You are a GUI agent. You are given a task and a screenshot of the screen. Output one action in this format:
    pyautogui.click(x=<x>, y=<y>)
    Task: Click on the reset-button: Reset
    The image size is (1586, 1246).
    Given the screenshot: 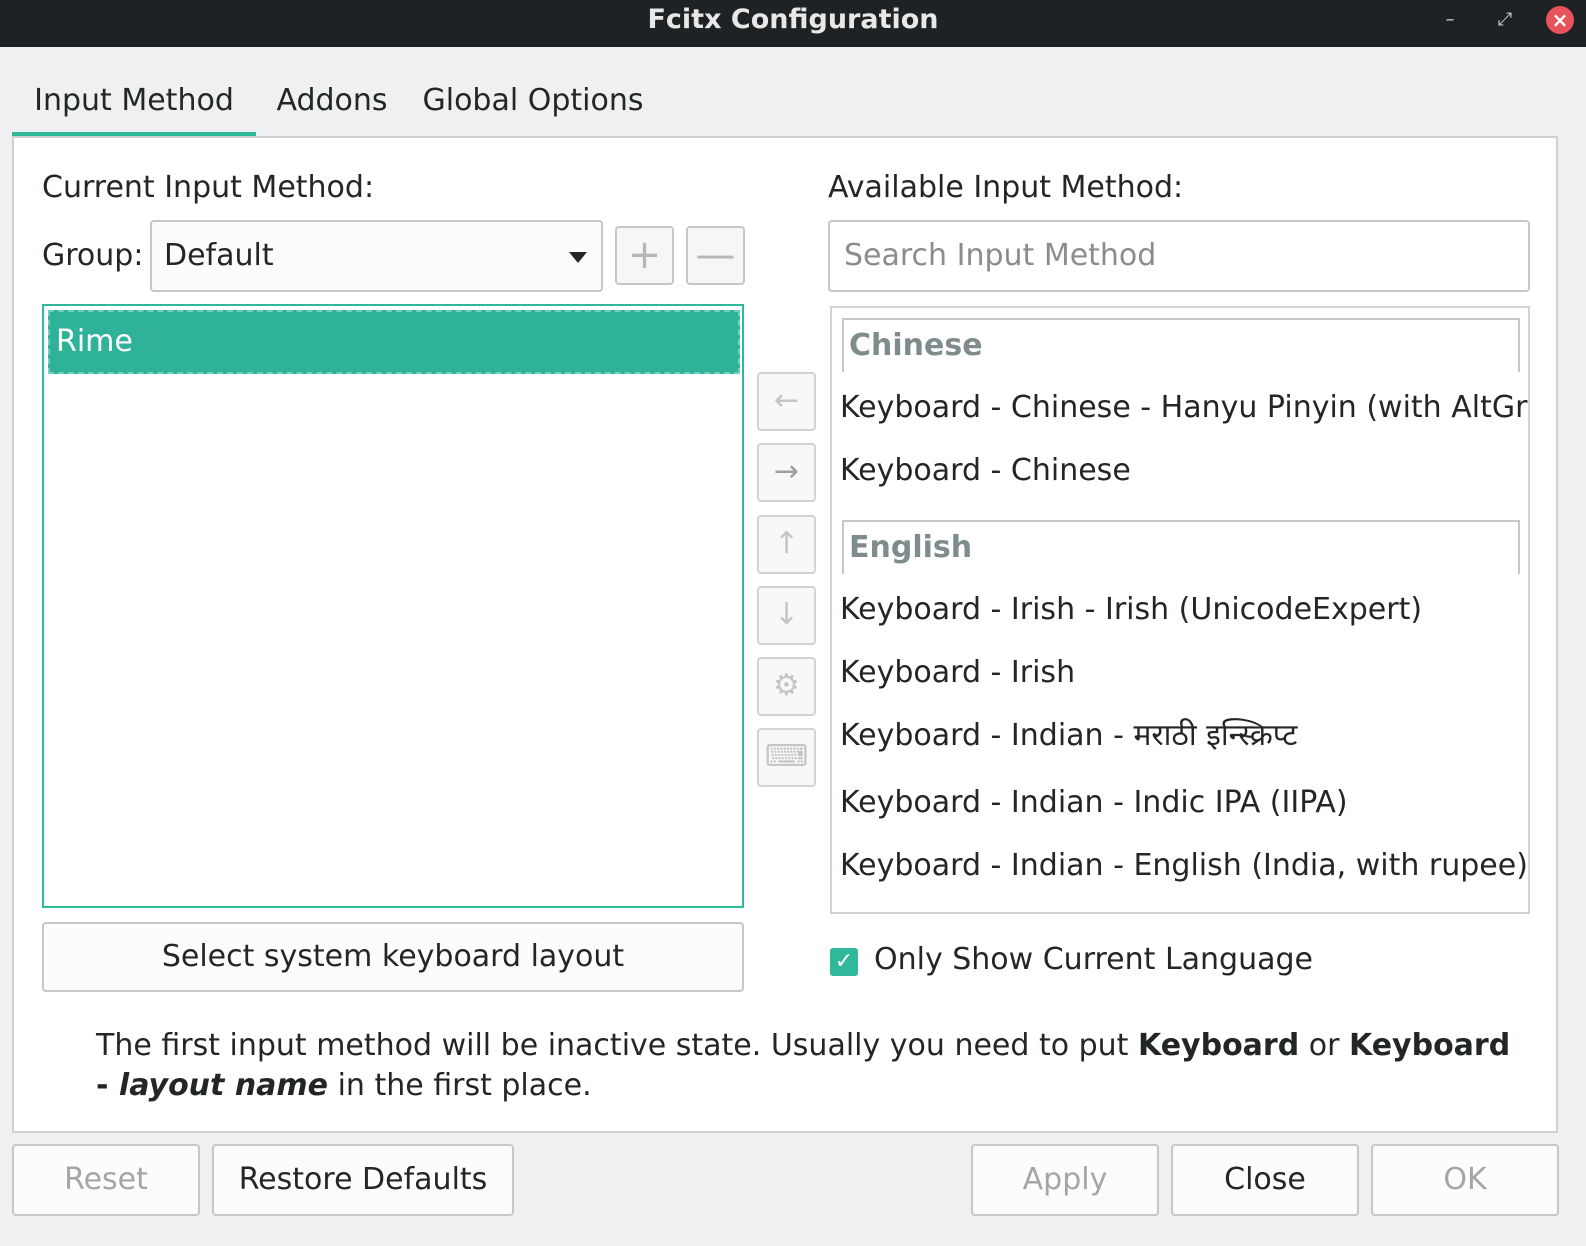 What is the action you would take?
    pyautogui.click(x=106, y=1180)
    